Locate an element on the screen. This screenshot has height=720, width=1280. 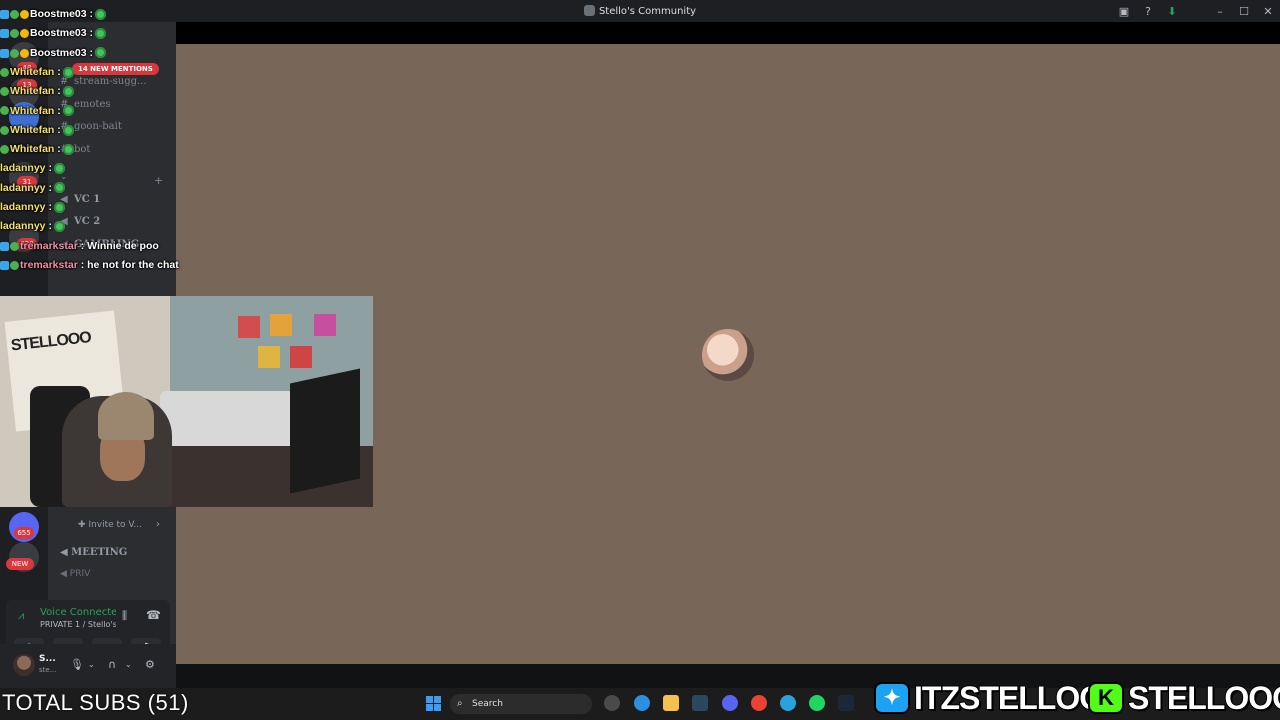
minimize-icon: – is located at coordinates (1220, 11).